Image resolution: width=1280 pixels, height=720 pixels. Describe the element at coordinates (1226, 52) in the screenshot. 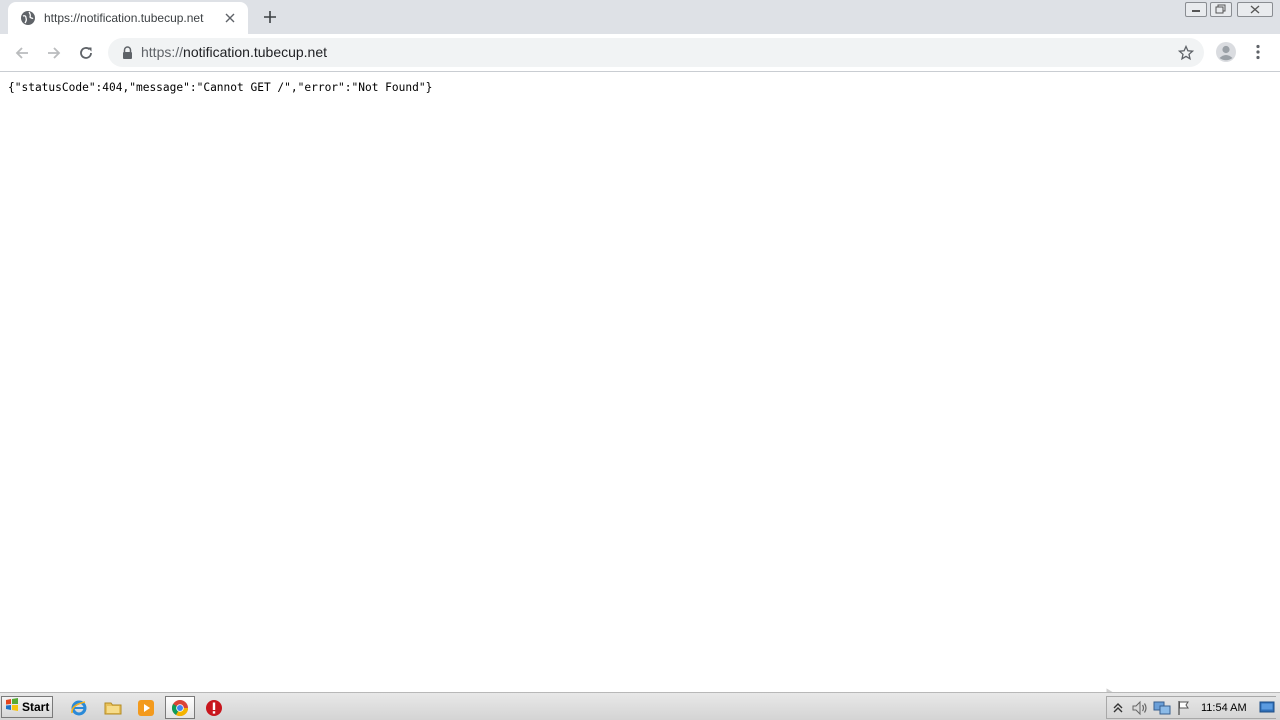

I see `avatar-icon` at that location.